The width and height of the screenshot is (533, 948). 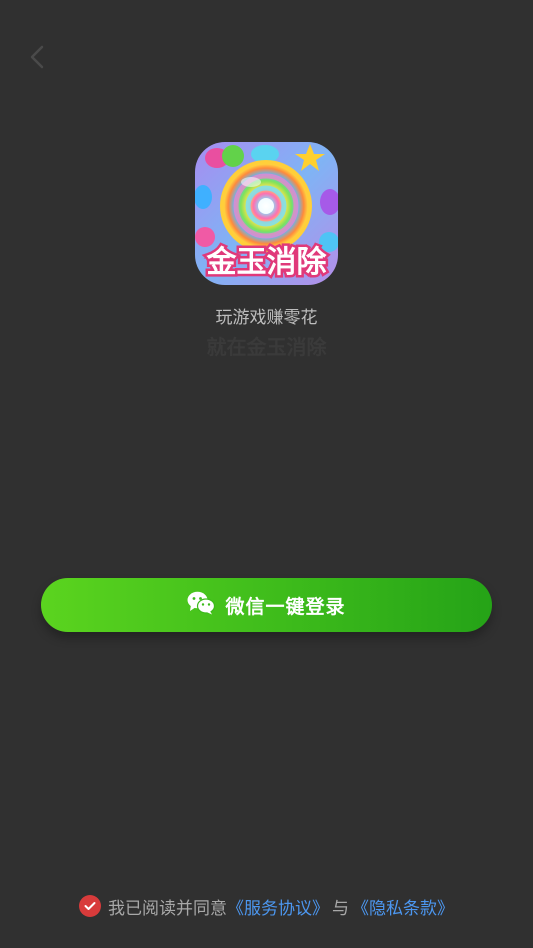 What do you see at coordinates (266, 213) in the screenshot?
I see `app-icon: 金玉消除` at bounding box center [266, 213].